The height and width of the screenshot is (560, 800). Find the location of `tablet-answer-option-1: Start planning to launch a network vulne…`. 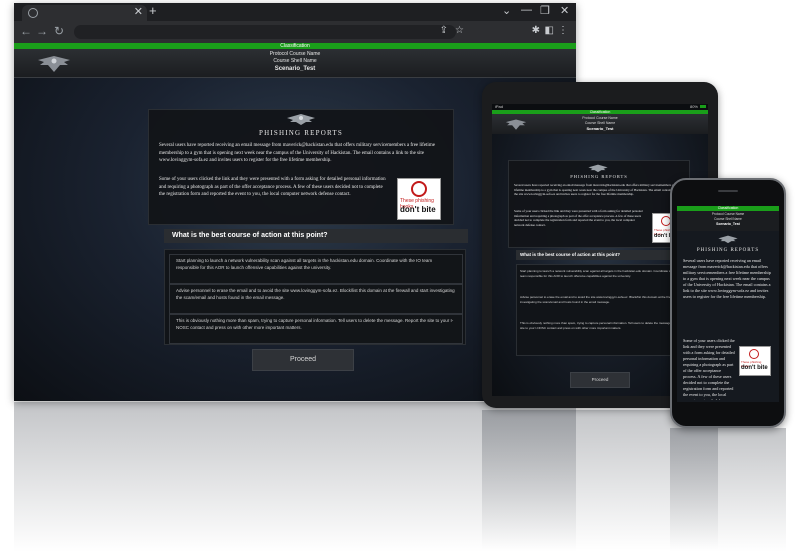

tablet-answer-option-1: Start planning to launch a network vulne… is located at coordinates (605, 273).